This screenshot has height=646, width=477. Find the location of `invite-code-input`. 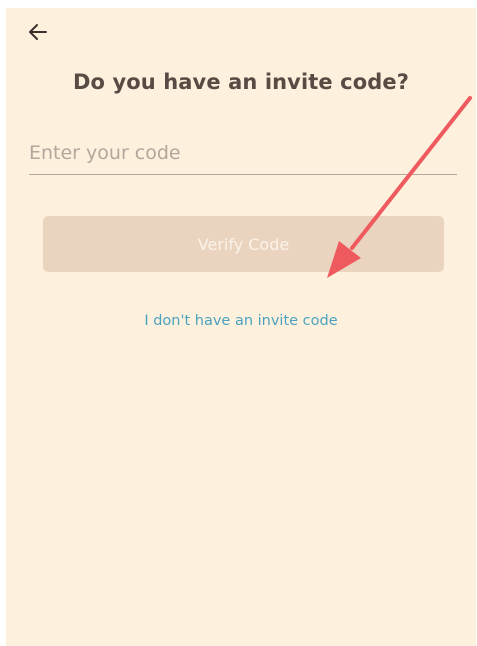

invite-code-input is located at coordinates (243, 155).